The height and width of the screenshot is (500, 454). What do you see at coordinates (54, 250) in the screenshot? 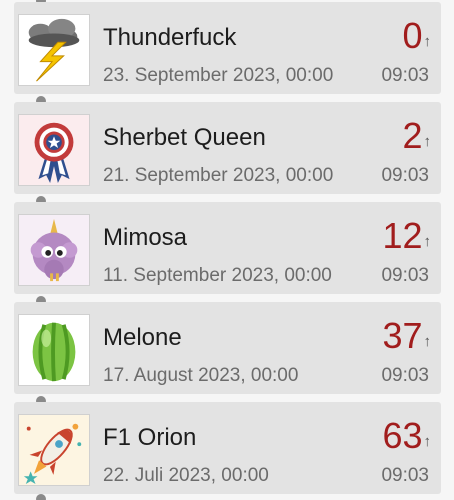
I see `fluffy-monster-icon` at bounding box center [54, 250].